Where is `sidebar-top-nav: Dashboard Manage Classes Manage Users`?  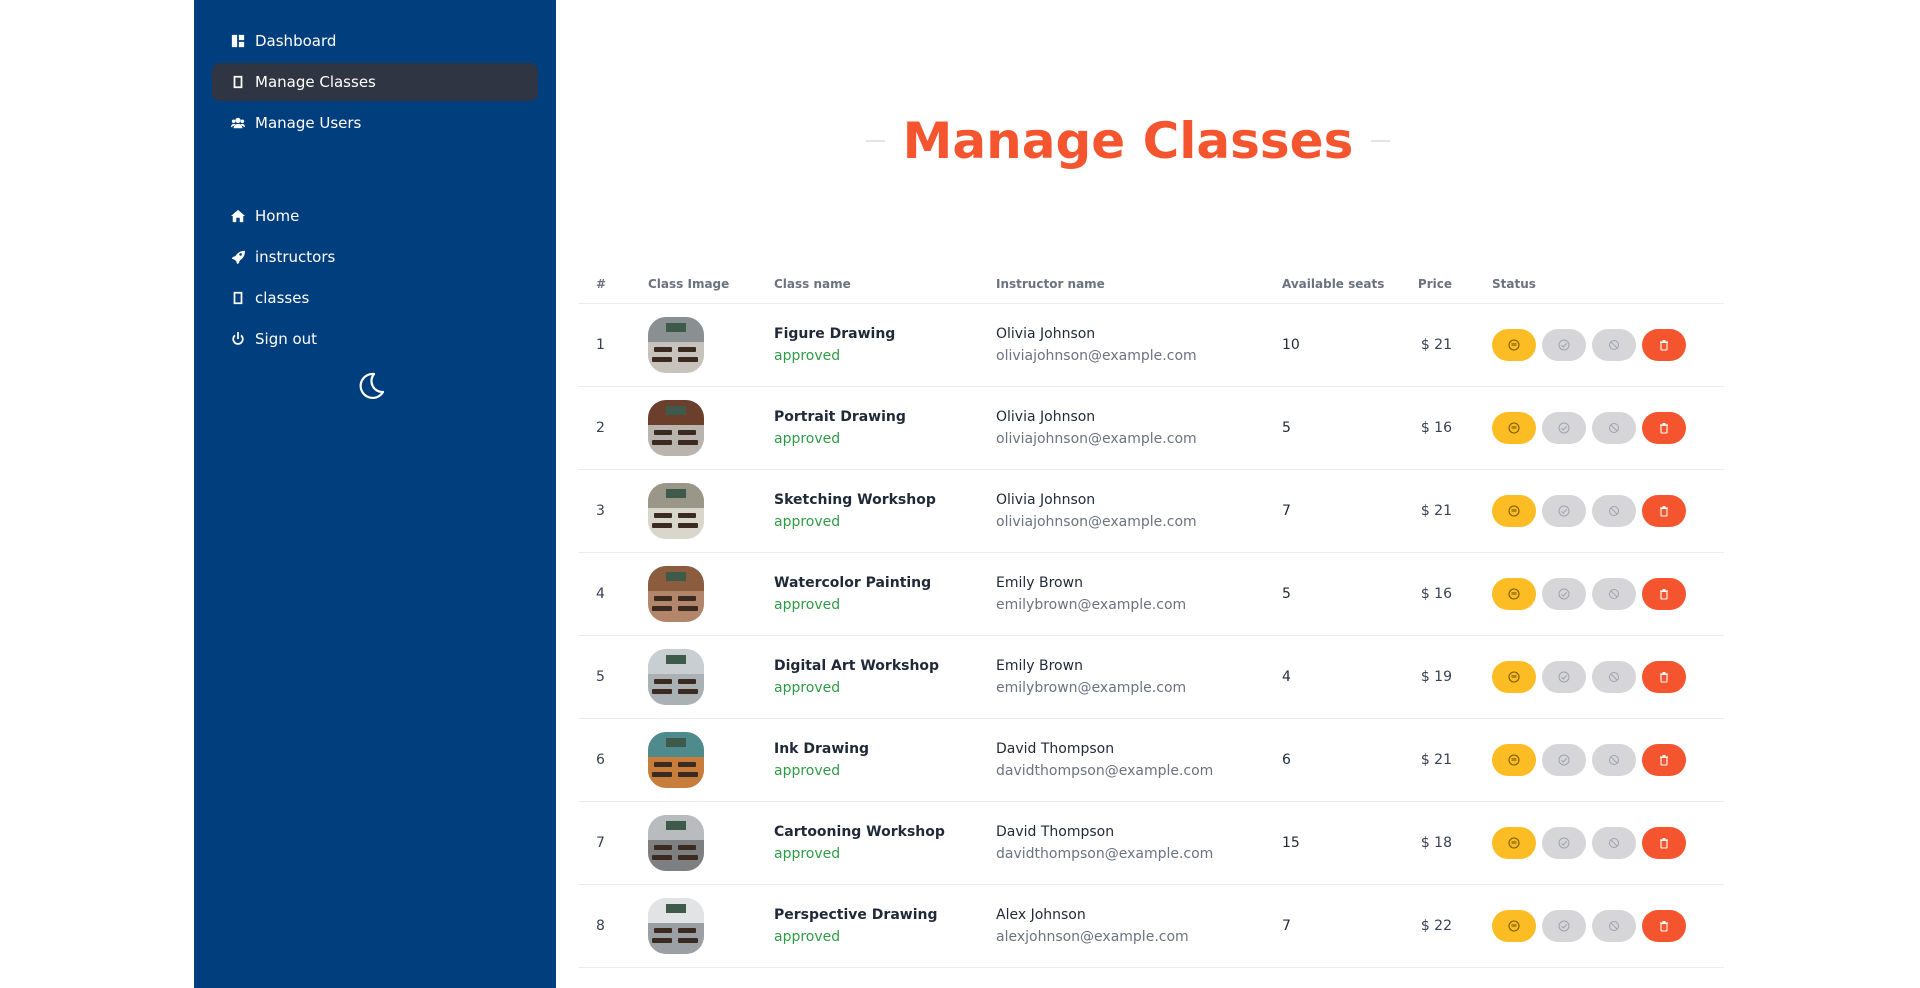 sidebar-top-nav: Dashboard Manage Classes Manage Users is located at coordinates (375, 83).